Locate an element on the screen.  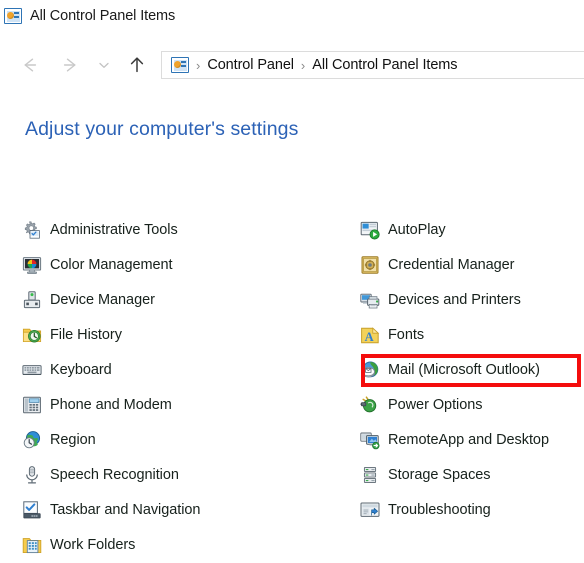
item-label: Region is located at coordinates (73, 439).